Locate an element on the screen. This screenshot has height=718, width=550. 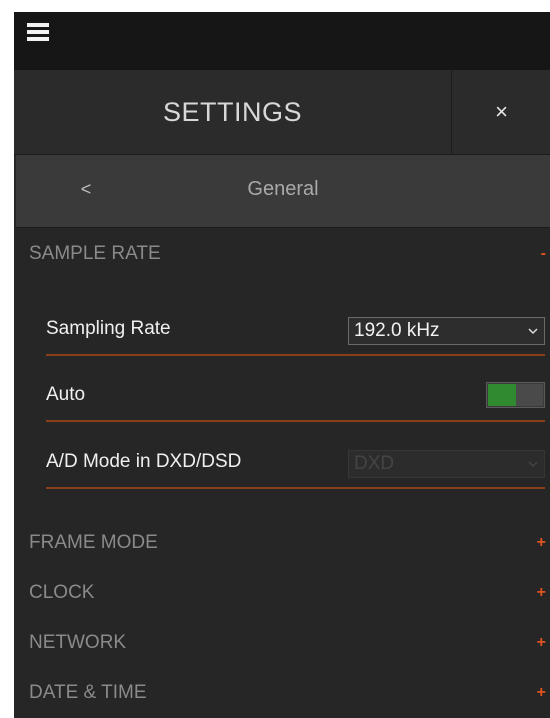
section-frame-mode: FRAME MODE + is located at coordinates (282, 543).